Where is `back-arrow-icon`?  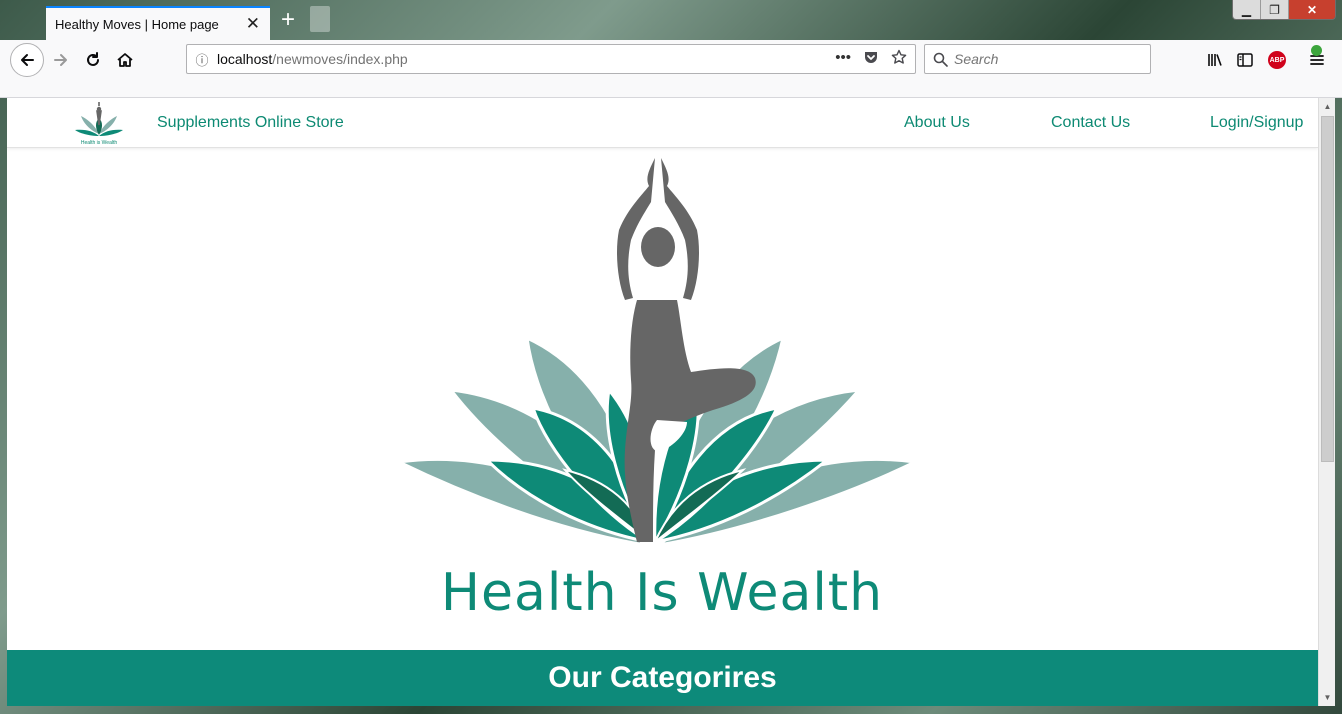
back-arrow-icon is located at coordinates (27, 60).